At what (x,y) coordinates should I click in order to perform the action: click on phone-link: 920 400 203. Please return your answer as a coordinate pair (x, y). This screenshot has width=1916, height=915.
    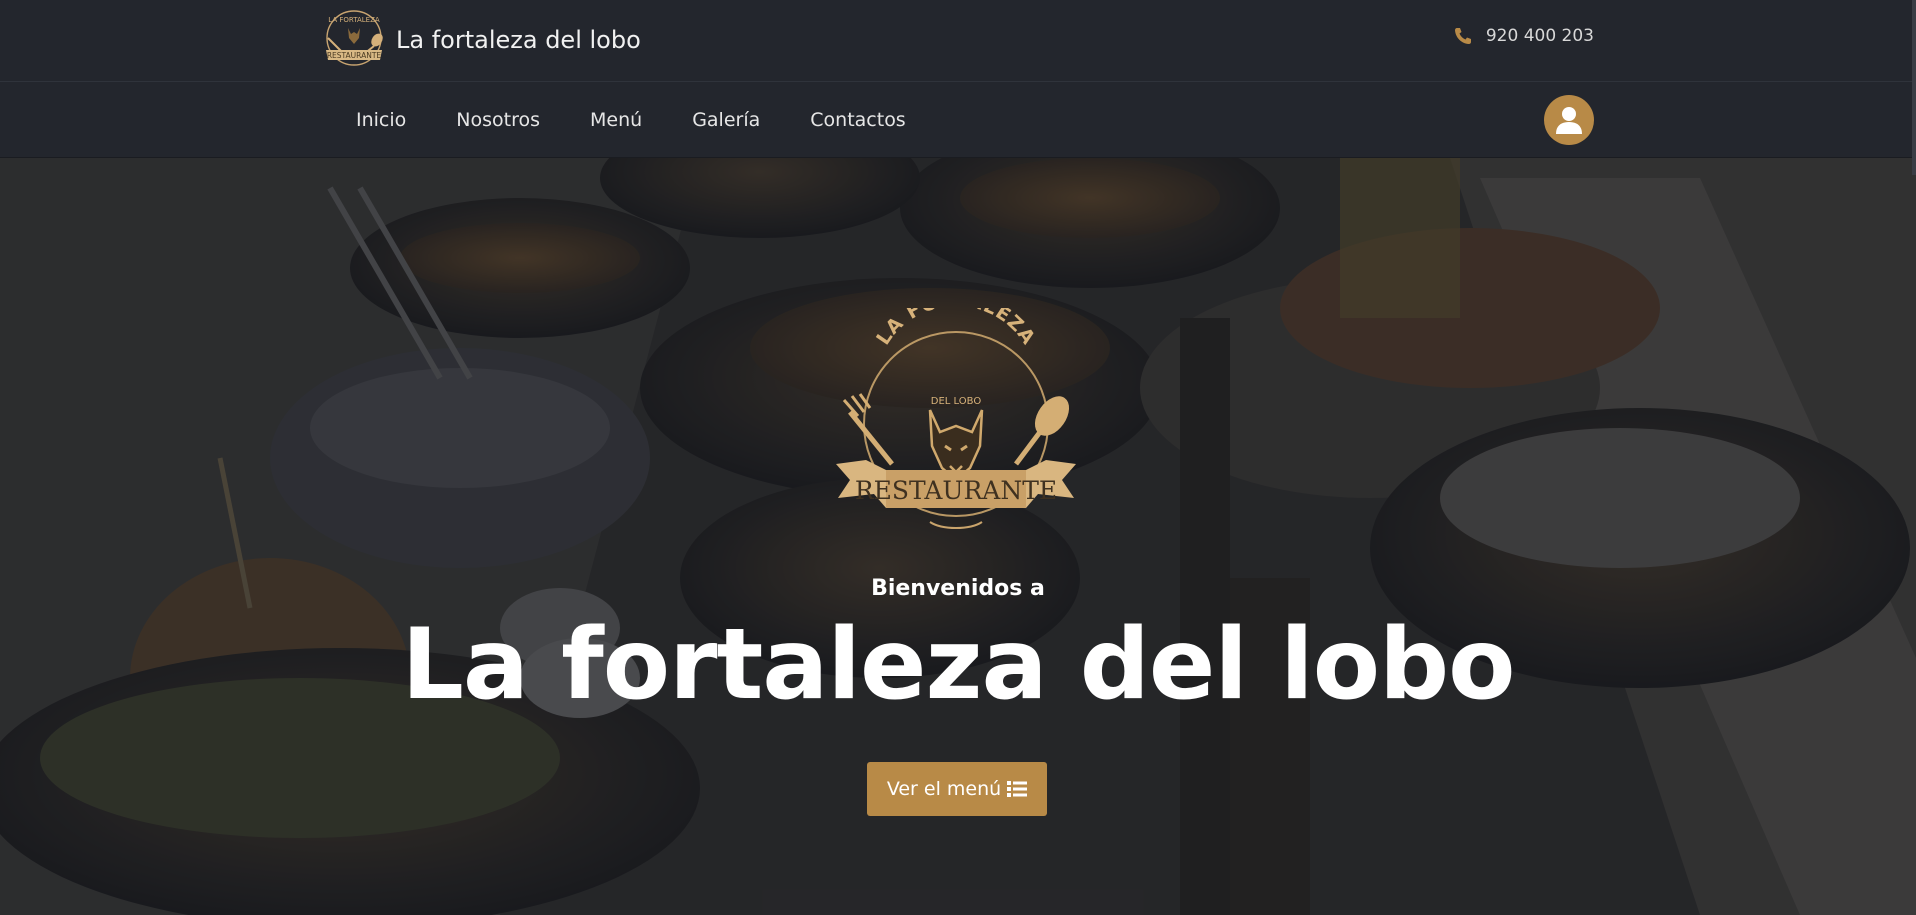
    Looking at the image, I should click on (1524, 36).